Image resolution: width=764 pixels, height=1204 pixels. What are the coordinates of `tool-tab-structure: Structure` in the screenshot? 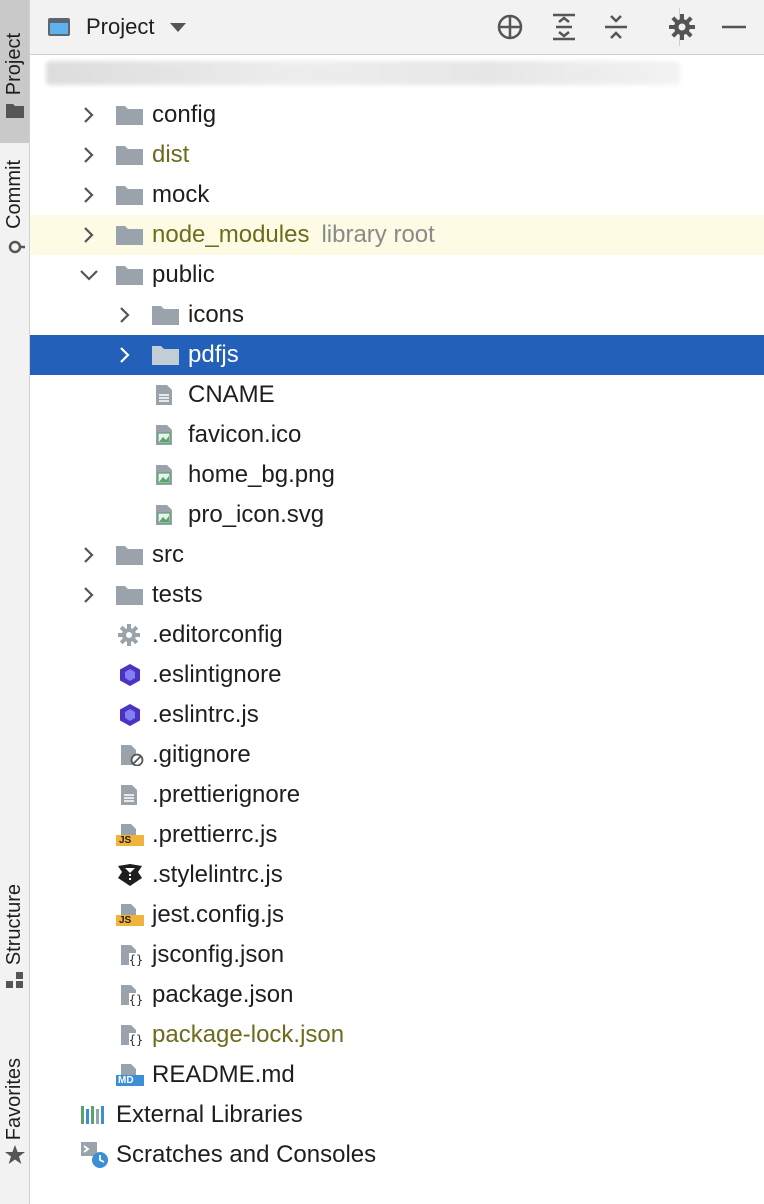 It's located at (14, 937).